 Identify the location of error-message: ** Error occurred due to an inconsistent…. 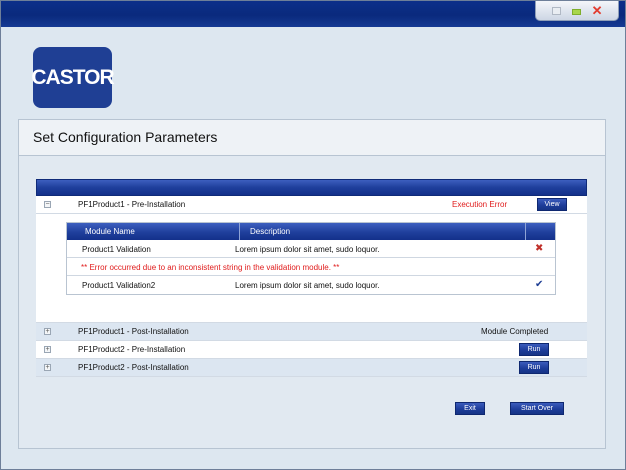
(210, 267).